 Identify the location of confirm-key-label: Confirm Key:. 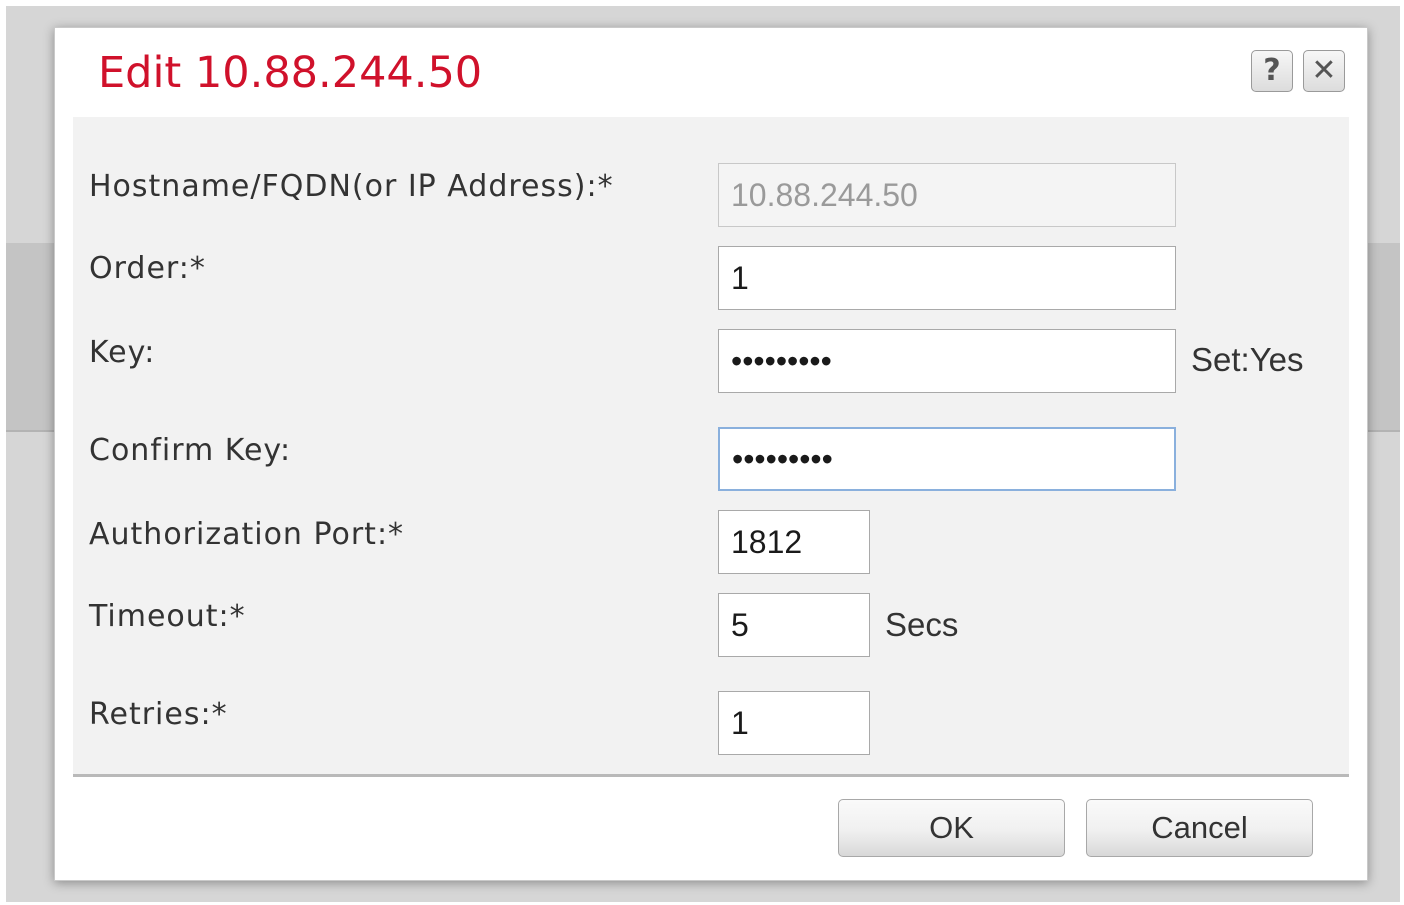
(190, 450).